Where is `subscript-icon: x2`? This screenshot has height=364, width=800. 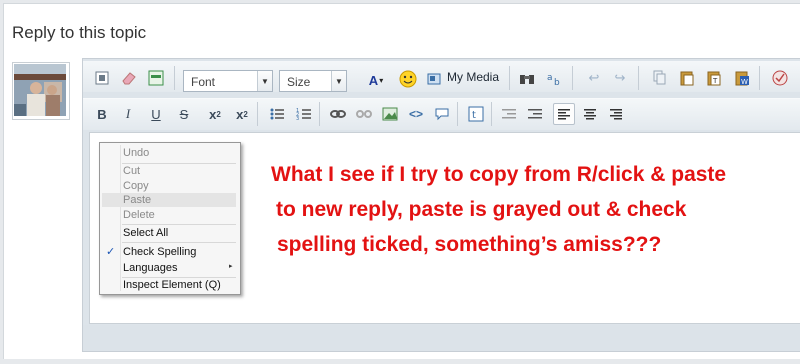
subscript-icon: x2 is located at coordinates (215, 114).